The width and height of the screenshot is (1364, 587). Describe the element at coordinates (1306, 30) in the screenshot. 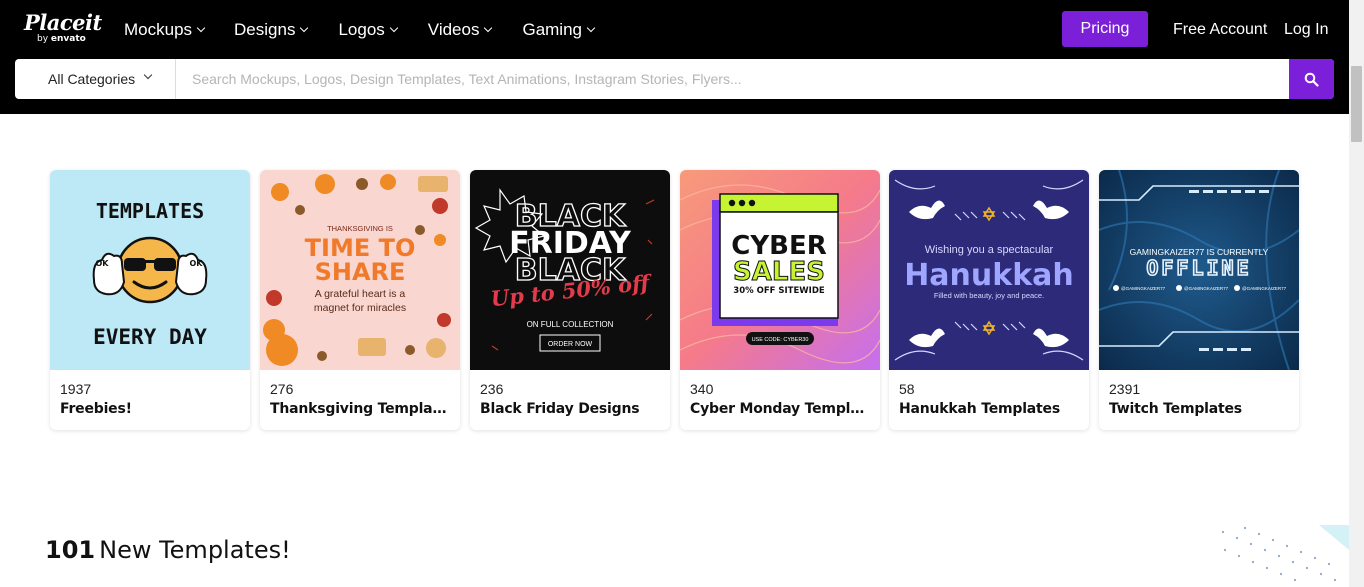

I see `login-link: Log In` at that location.